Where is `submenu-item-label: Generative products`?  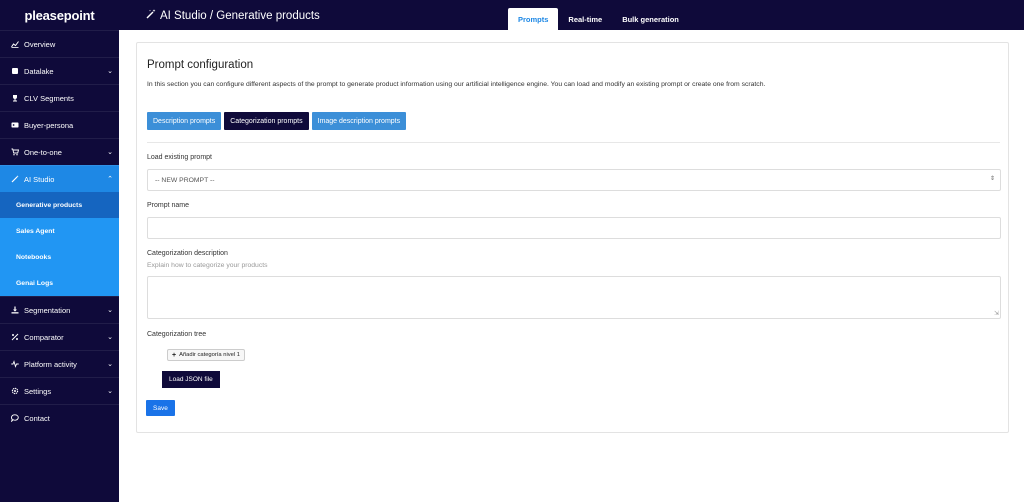
submenu-item-label: Generative products is located at coordinates (49, 205).